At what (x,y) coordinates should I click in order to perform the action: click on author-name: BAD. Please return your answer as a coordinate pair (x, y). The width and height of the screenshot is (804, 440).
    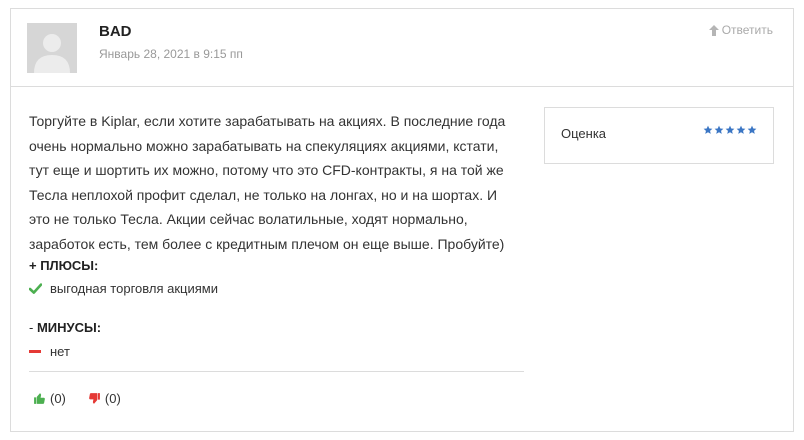
    Looking at the image, I should click on (115, 31).